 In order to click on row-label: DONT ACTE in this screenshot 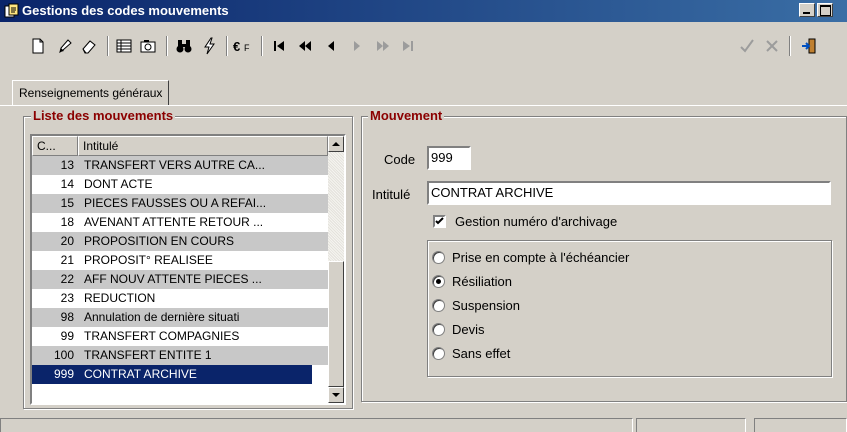, I will do `click(118, 184)`.